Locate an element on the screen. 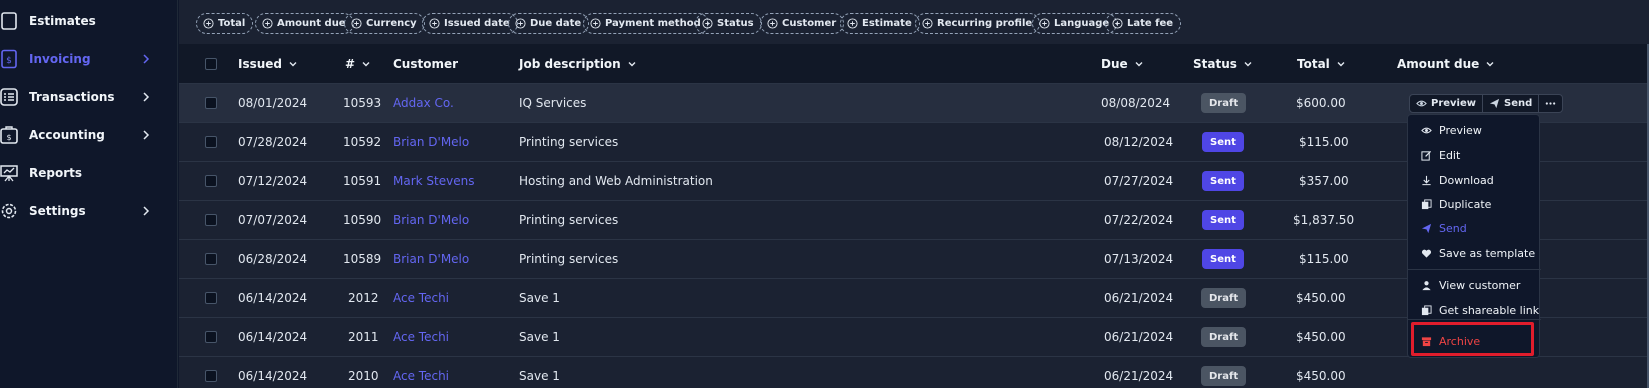  archive-highlight-box is located at coordinates (1472, 339).